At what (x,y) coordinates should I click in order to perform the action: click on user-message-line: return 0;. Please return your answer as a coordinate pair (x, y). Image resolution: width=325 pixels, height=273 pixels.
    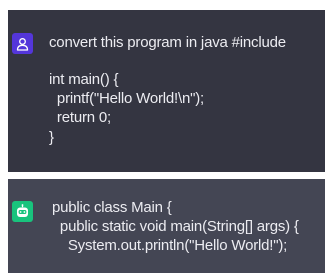
    Looking at the image, I should click on (80, 117).